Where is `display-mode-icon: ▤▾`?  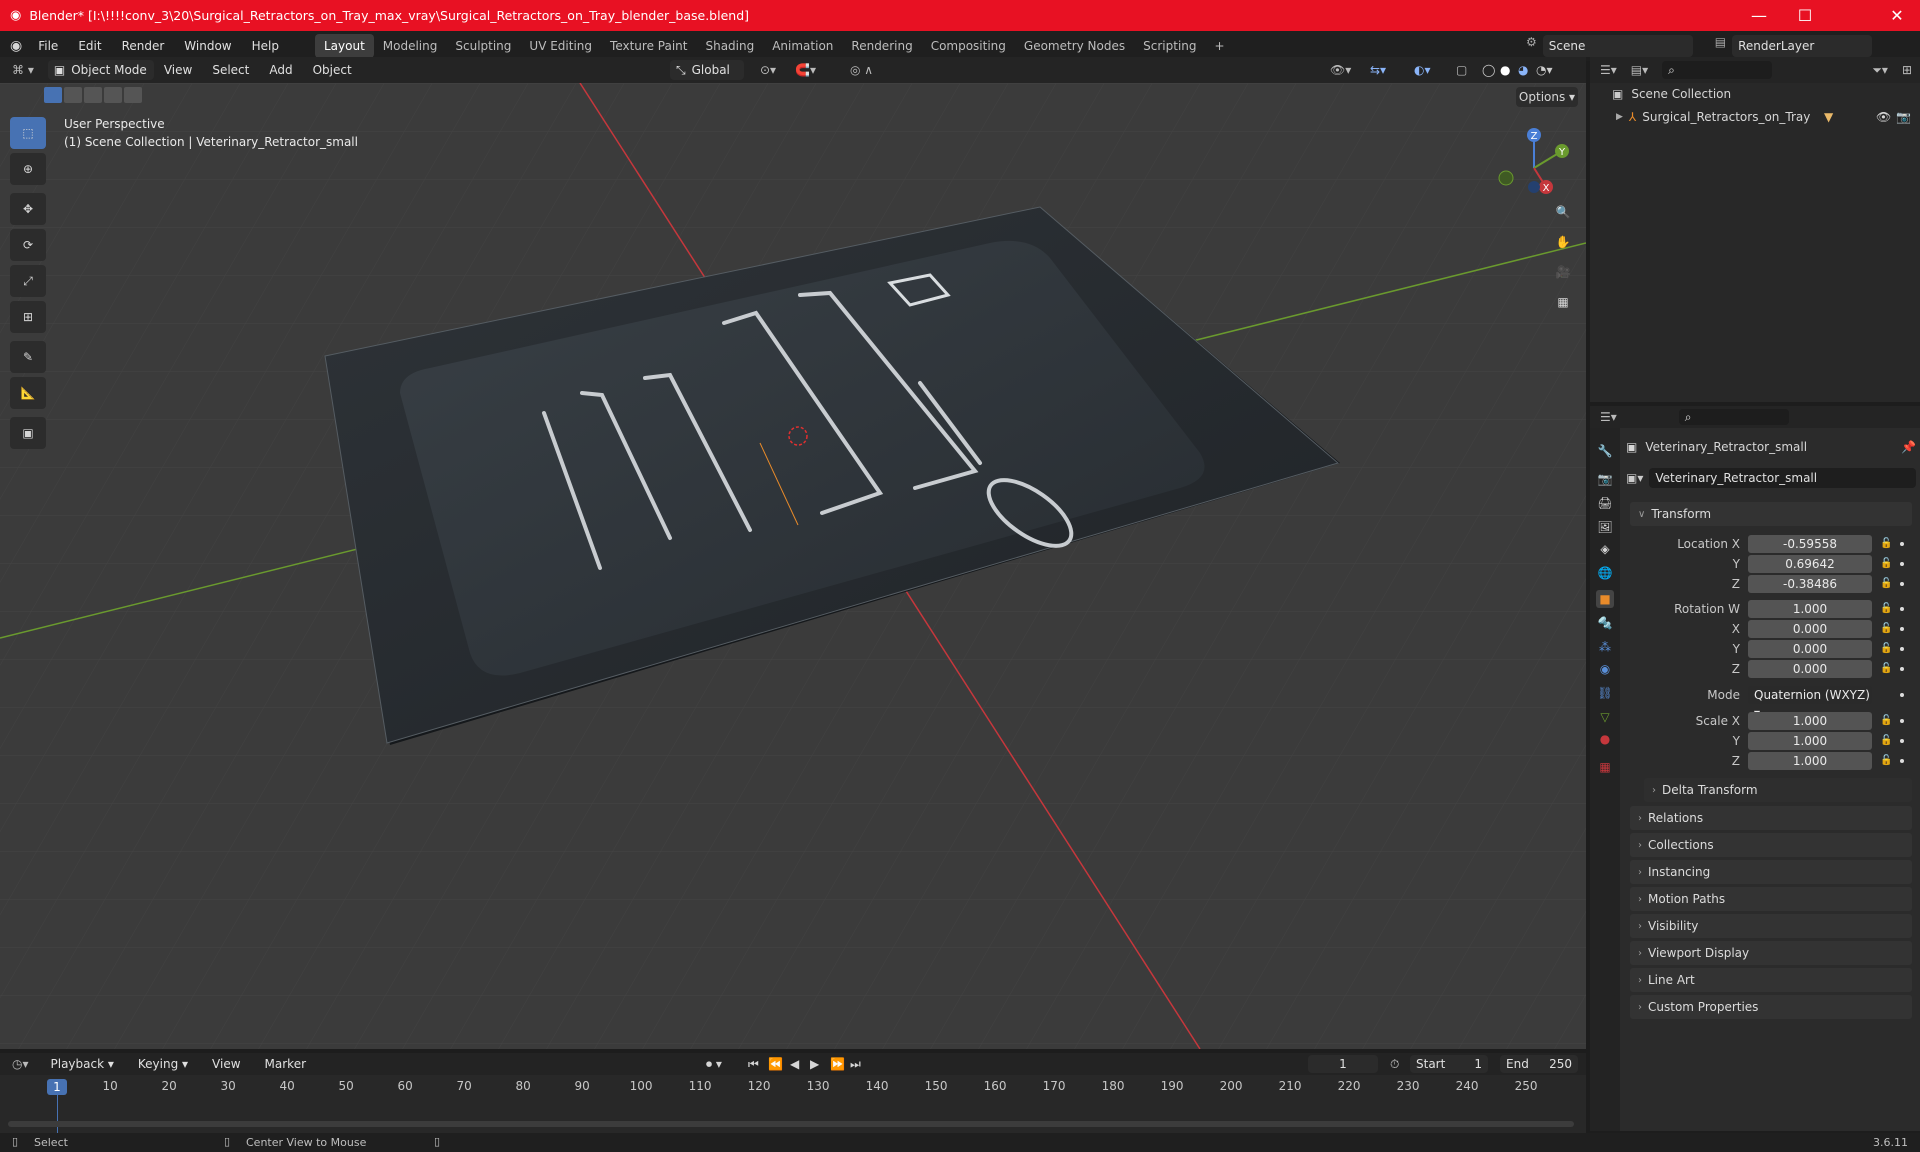
display-mode-icon: ▤▾ is located at coordinates (1639, 70).